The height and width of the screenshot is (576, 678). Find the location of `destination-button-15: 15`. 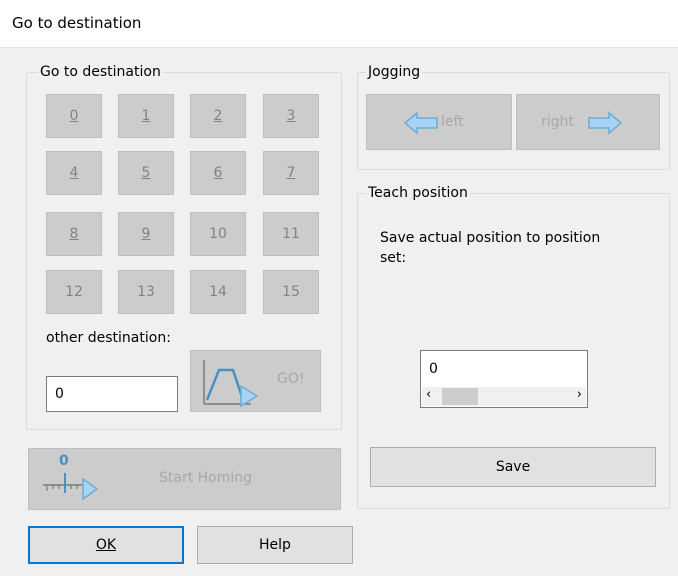

destination-button-15: 15 is located at coordinates (291, 292).